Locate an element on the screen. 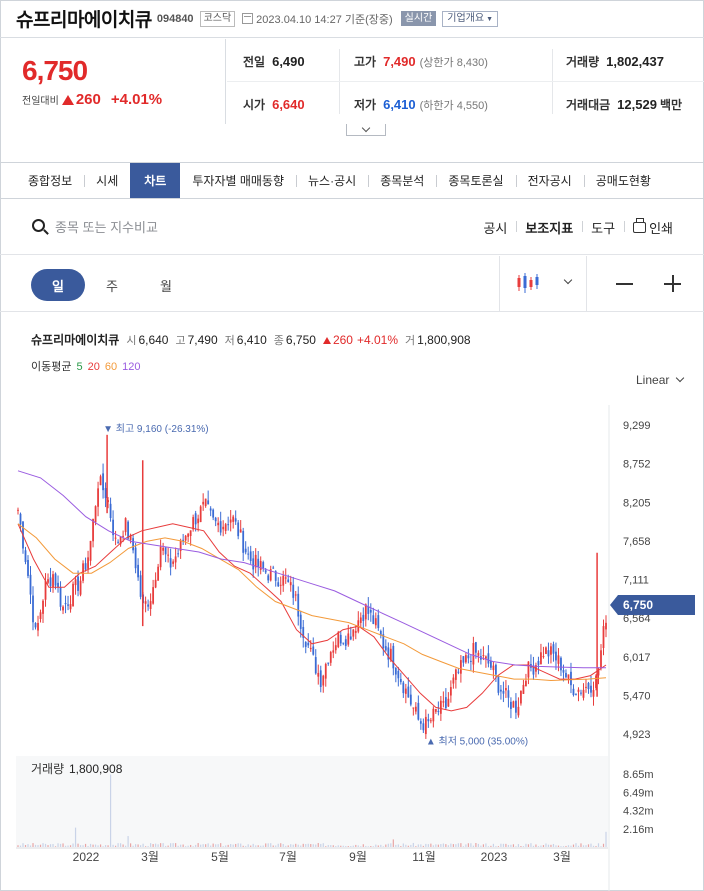  legend-change: 260 is located at coordinates (342, 340).